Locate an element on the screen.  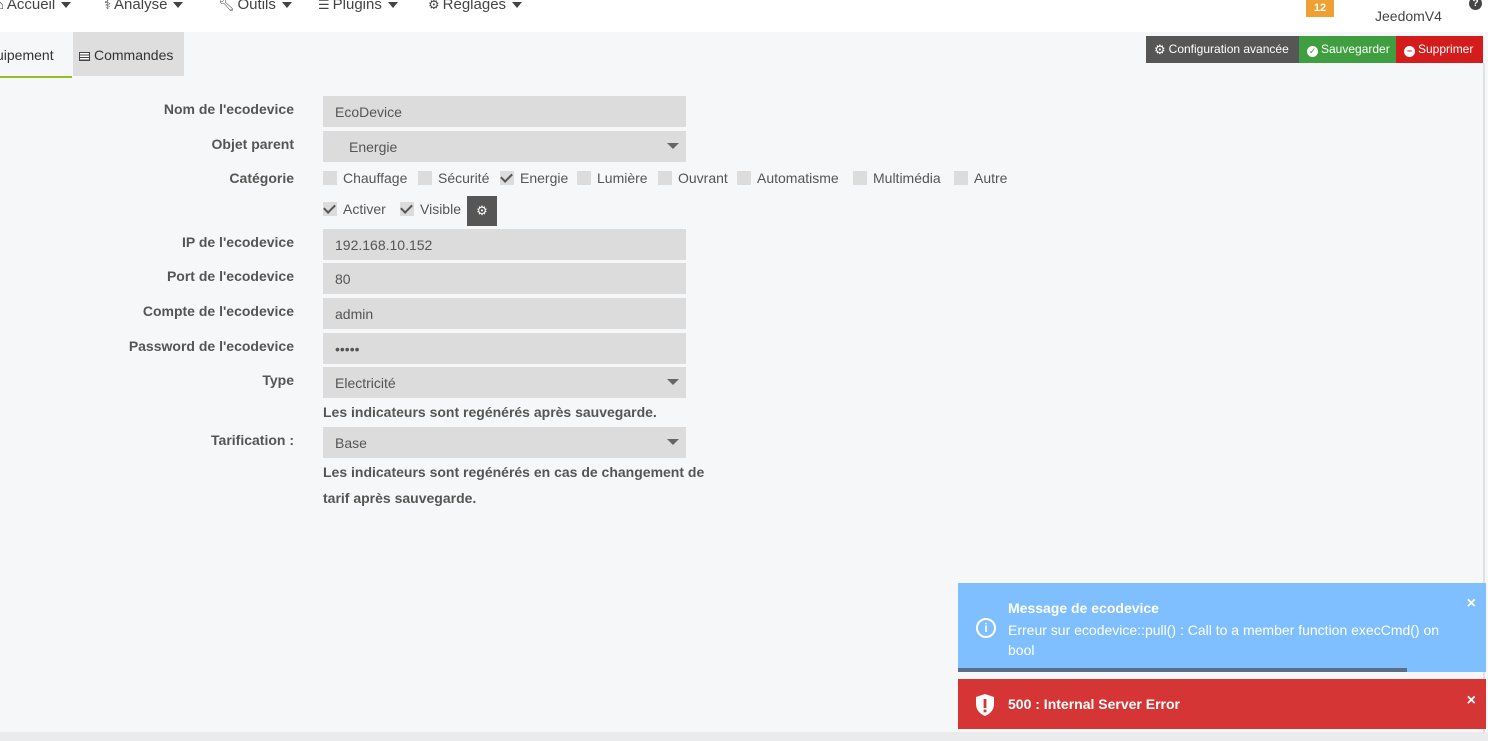
list-icon: ☰ is located at coordinates (324, 6).